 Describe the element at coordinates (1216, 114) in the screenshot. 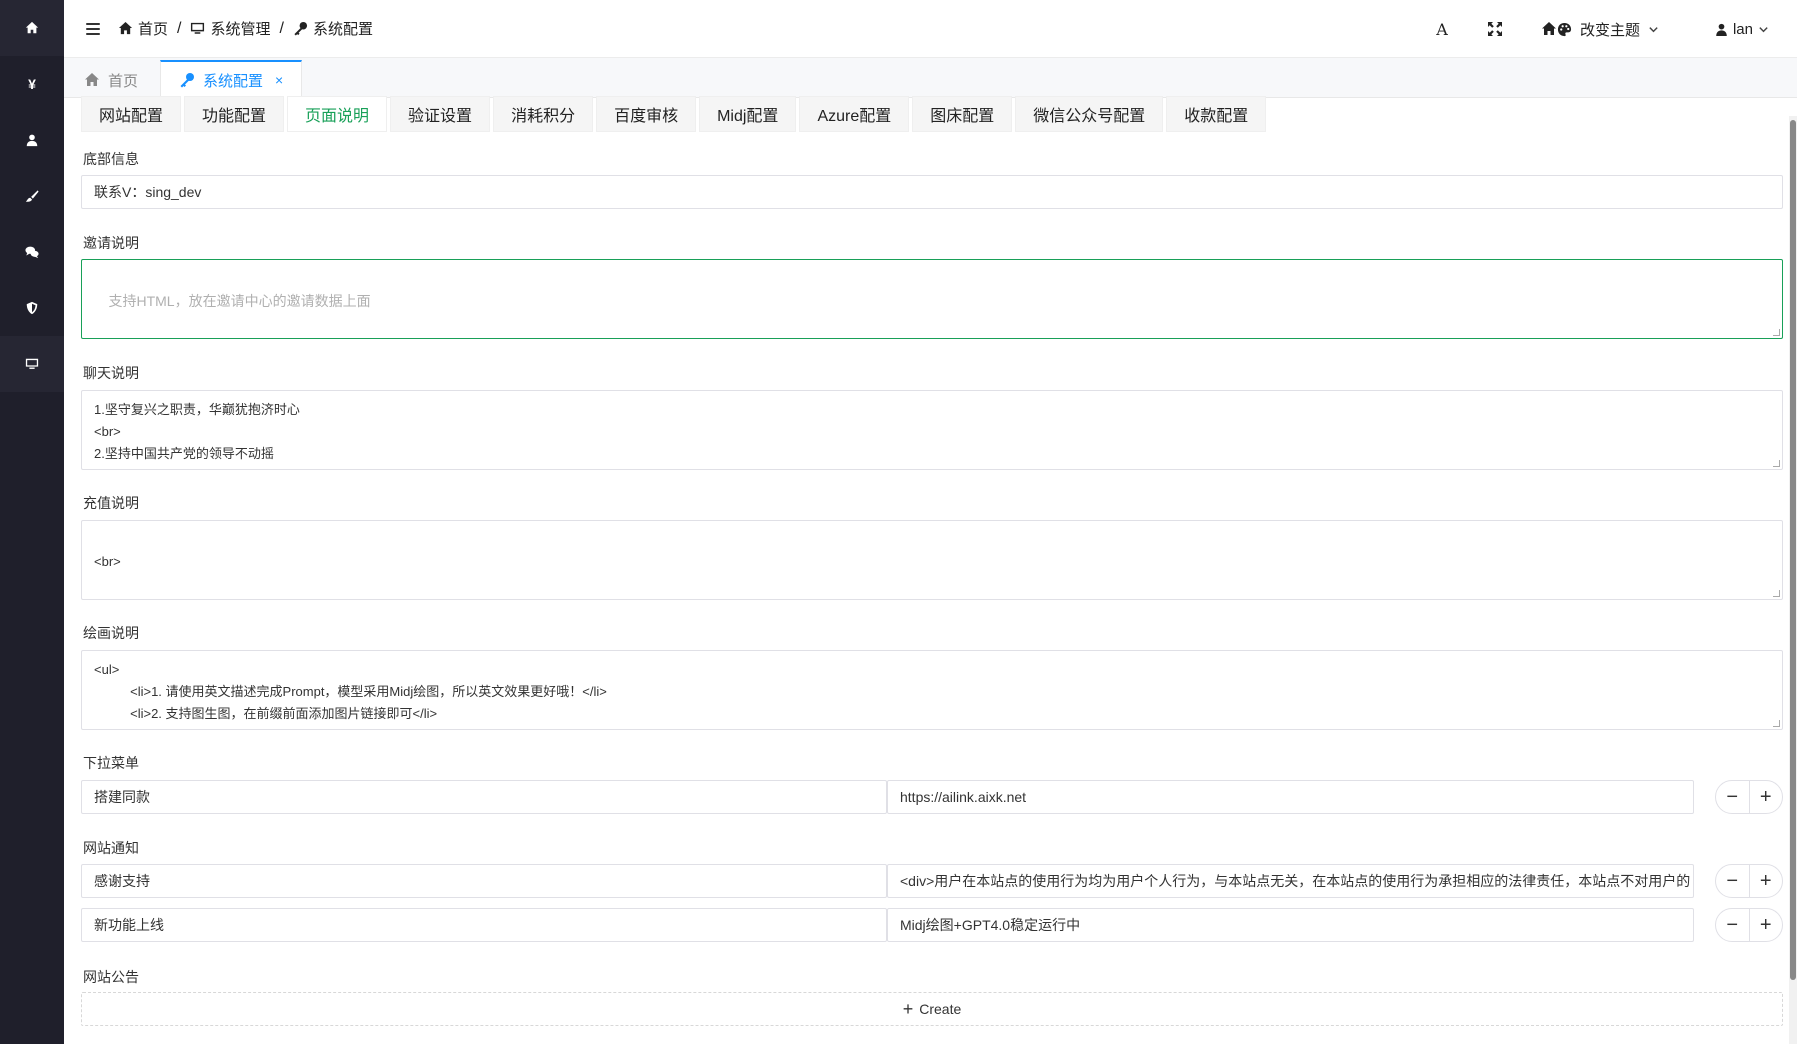

I see `tab-payment-config: 收款配置` at that location.